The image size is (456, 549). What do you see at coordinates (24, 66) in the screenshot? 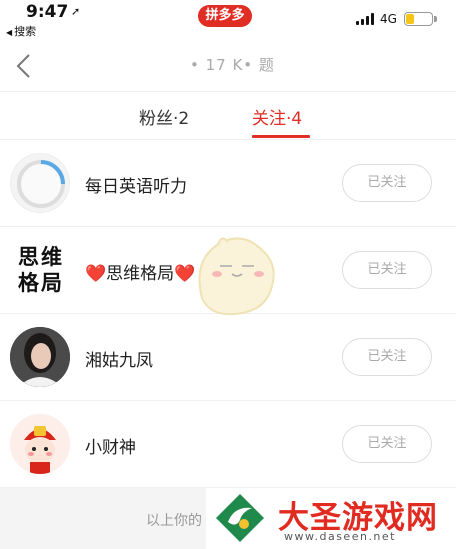
I see `back-chevron-icon` at bounding box center [24, 66].